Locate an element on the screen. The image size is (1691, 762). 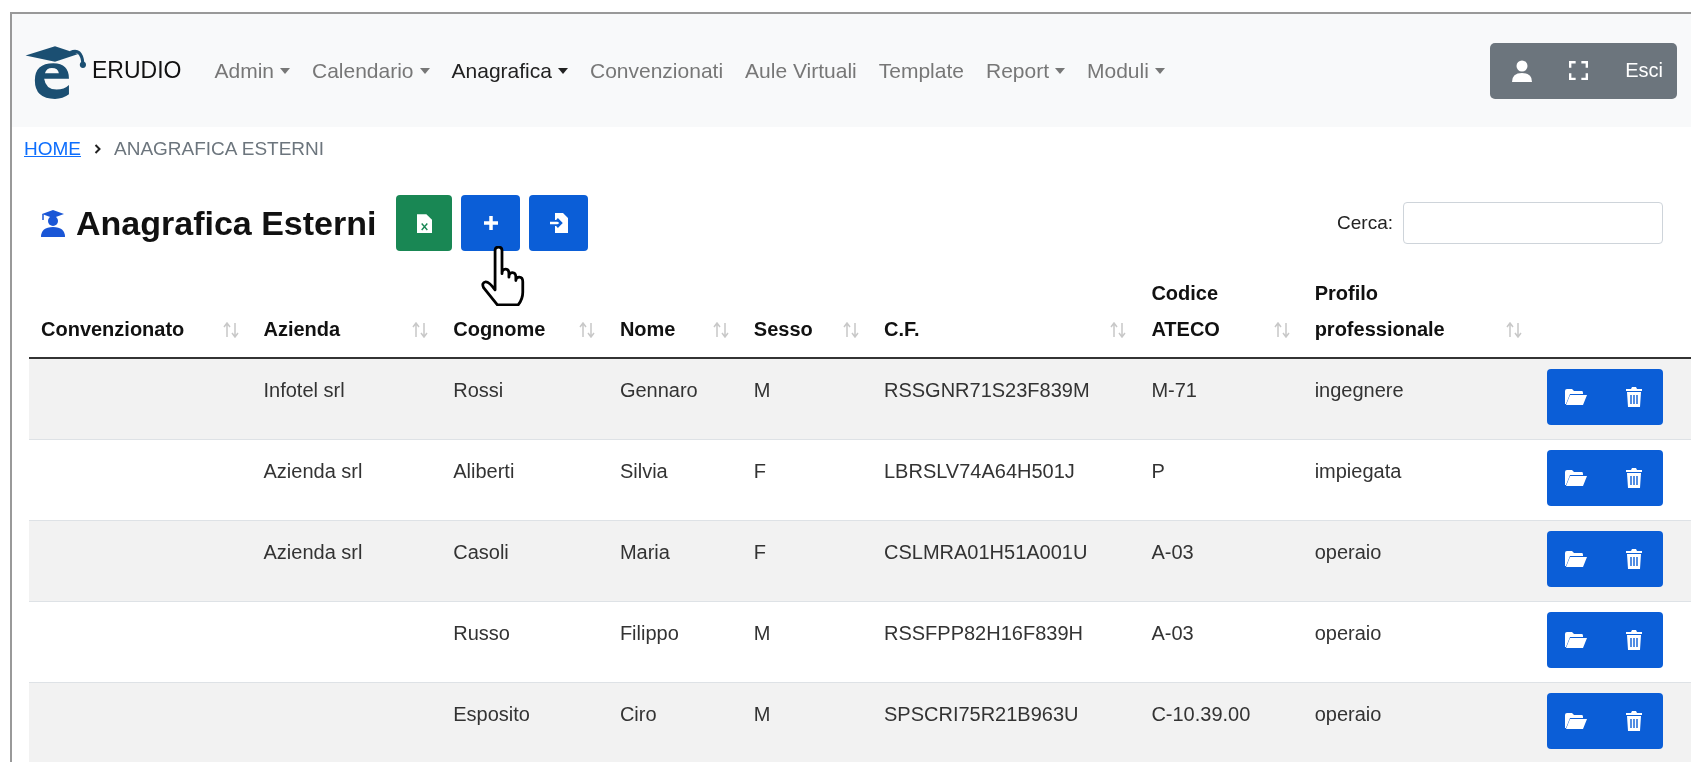
table-cell: Silvia is located at coordinates (643, 470).